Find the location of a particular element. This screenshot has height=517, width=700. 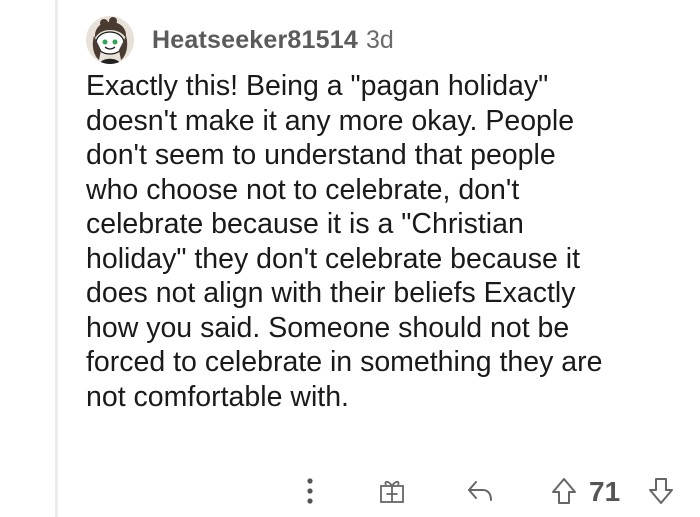

comment-author: Heatseeker81514 is located at coordinates (255, 40).